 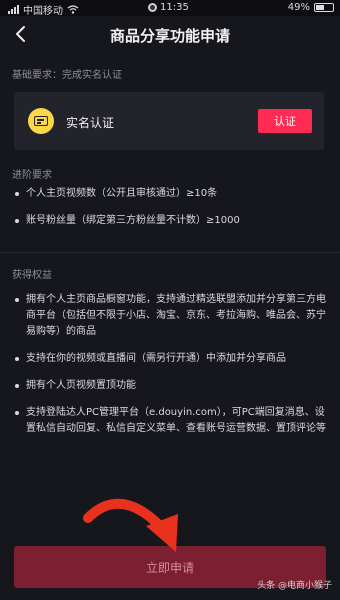 What do you see at coordinates (13, 9) in the screenshot?
I see `signal-icon` at bounding box center [13, 9].